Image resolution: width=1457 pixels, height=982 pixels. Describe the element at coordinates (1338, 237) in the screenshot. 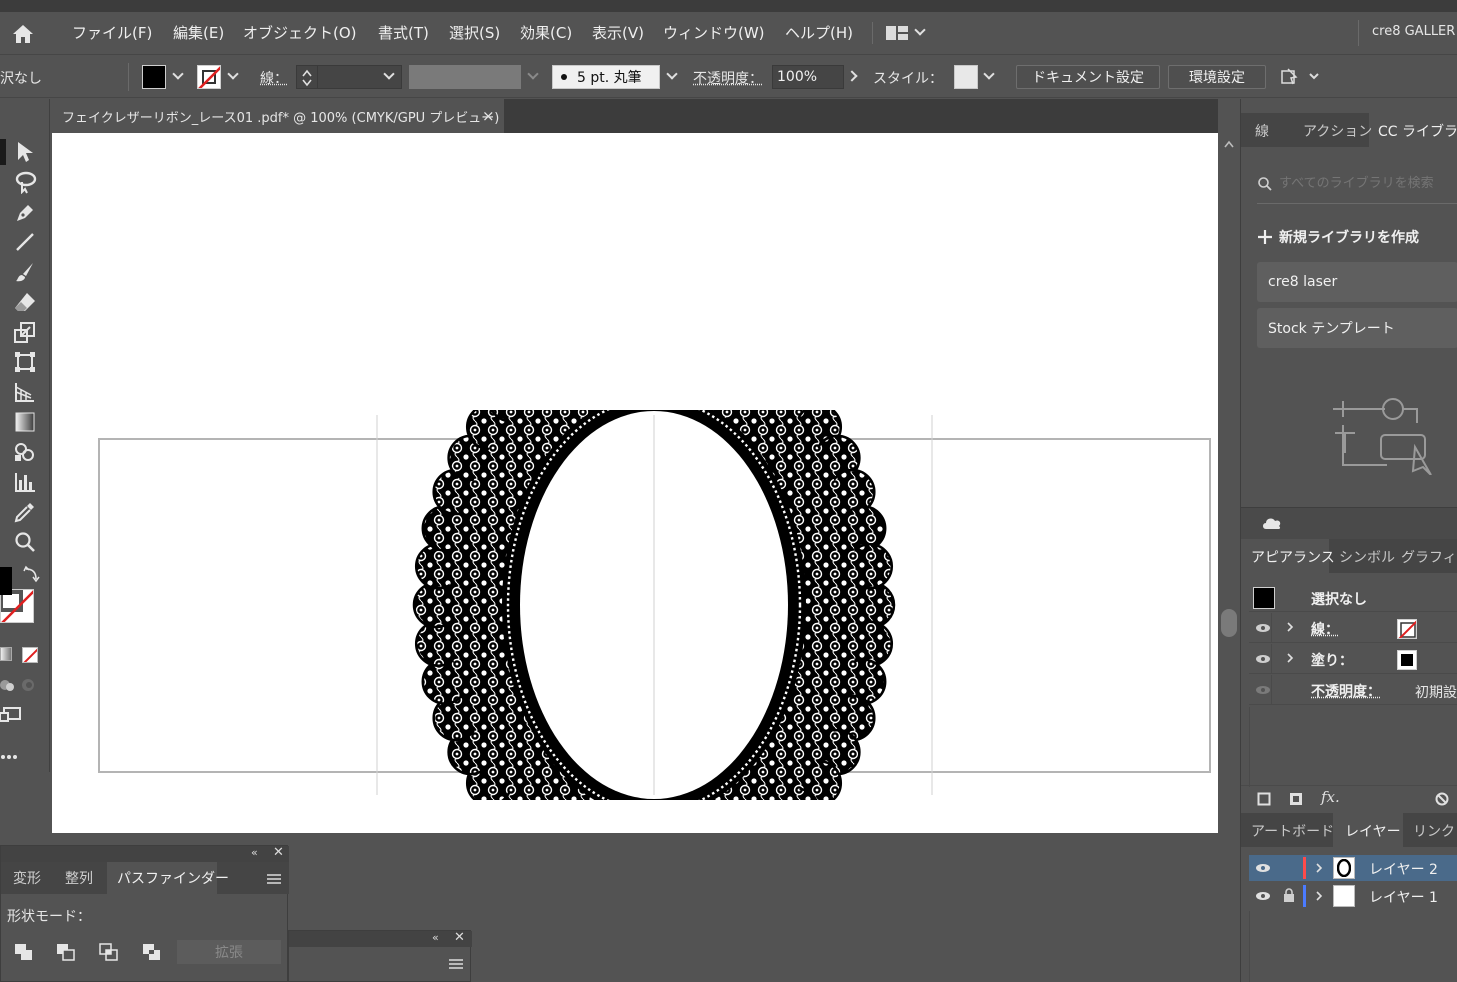

I see `new-library-button: 新規ライブラリを作成` at that location.